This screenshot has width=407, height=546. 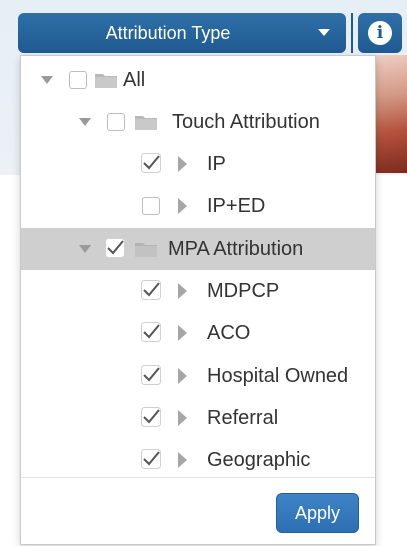 What do you see at coordinates (236, 249) in the screenshot?
I see `tree-label-mpa-attribution: MPA Attribution` at bounding box center [236, 249].